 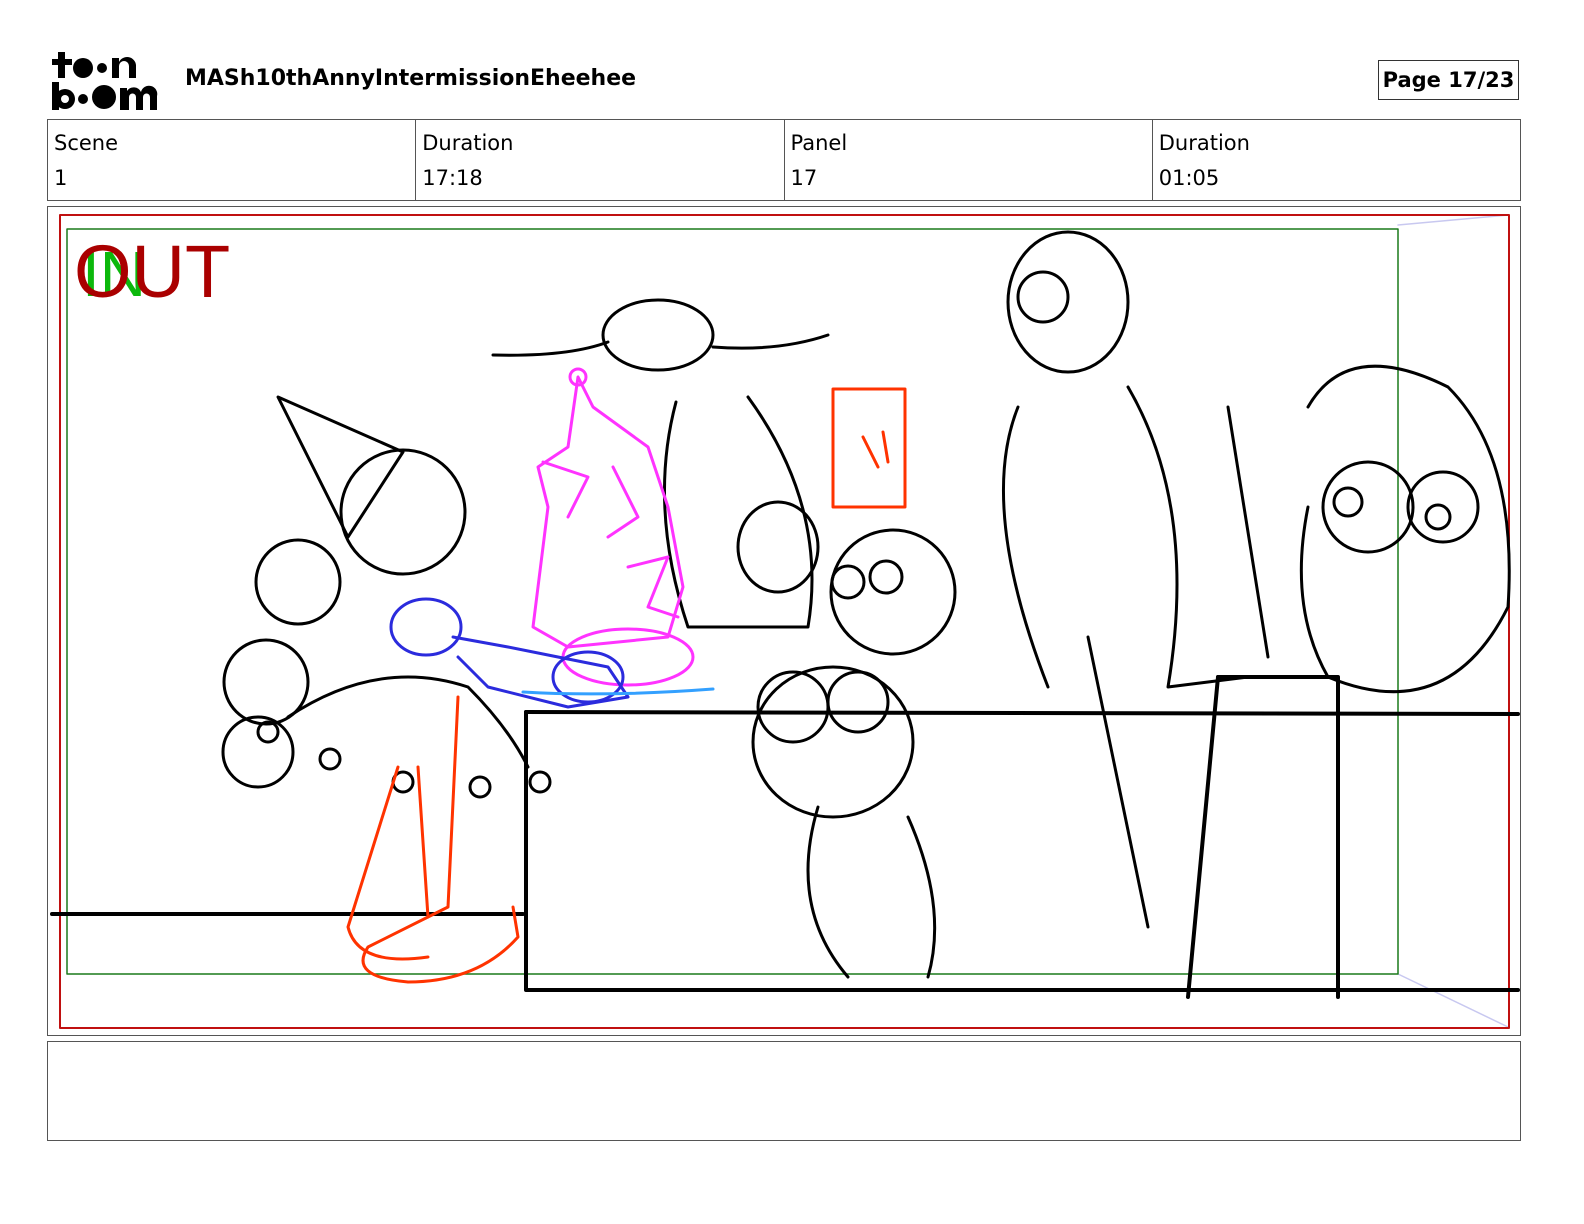 I want to click on panel-duration-label: Duration, so click(x=1204, y=143).